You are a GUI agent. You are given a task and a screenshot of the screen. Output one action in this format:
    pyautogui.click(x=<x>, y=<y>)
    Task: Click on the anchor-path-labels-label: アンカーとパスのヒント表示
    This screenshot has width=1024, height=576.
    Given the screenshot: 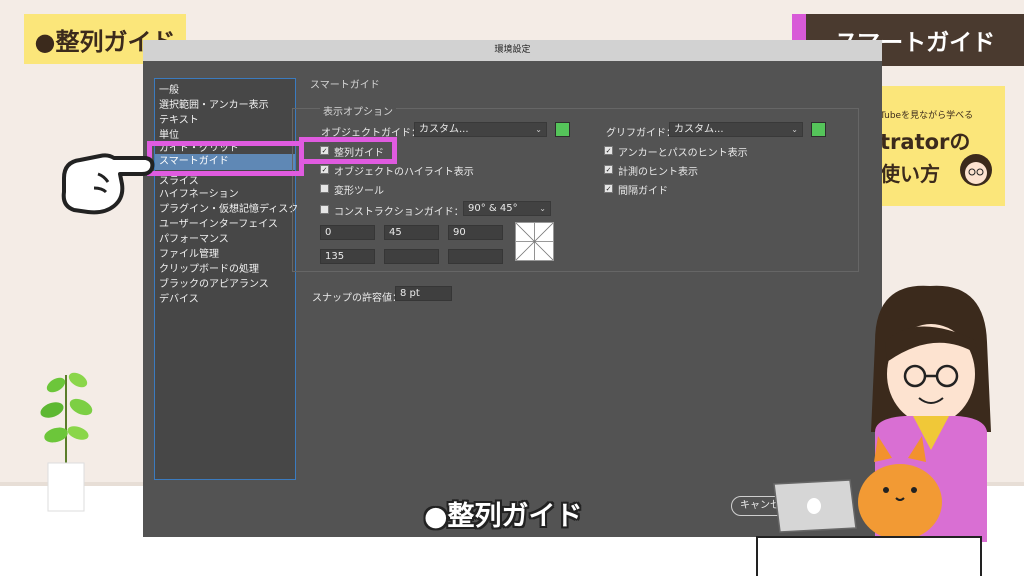 What is the action you would take?
    pyautogui.click(x=683, y=153)
    